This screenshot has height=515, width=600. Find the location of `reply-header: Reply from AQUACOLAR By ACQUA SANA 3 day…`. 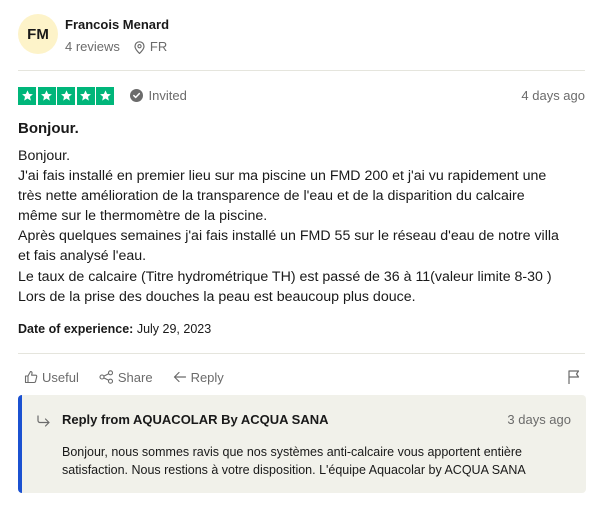

reply-header: Reply from AQUACOLAR By ACQUA SANA 3 day… is located at coordinates (316, 420).